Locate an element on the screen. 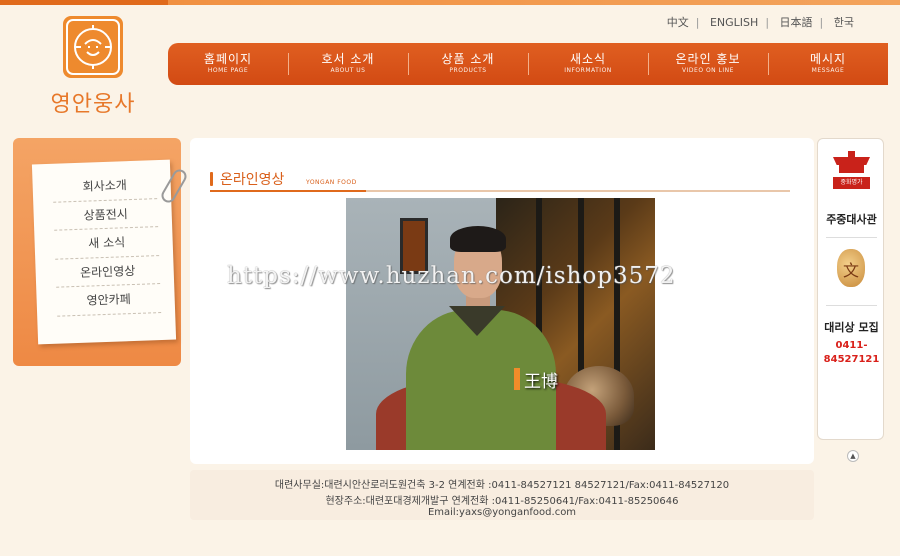 Image resolution: width=900 pixels, height=556 pixels. nav-sub: ABOUT US is located at coordinates (348, 70).